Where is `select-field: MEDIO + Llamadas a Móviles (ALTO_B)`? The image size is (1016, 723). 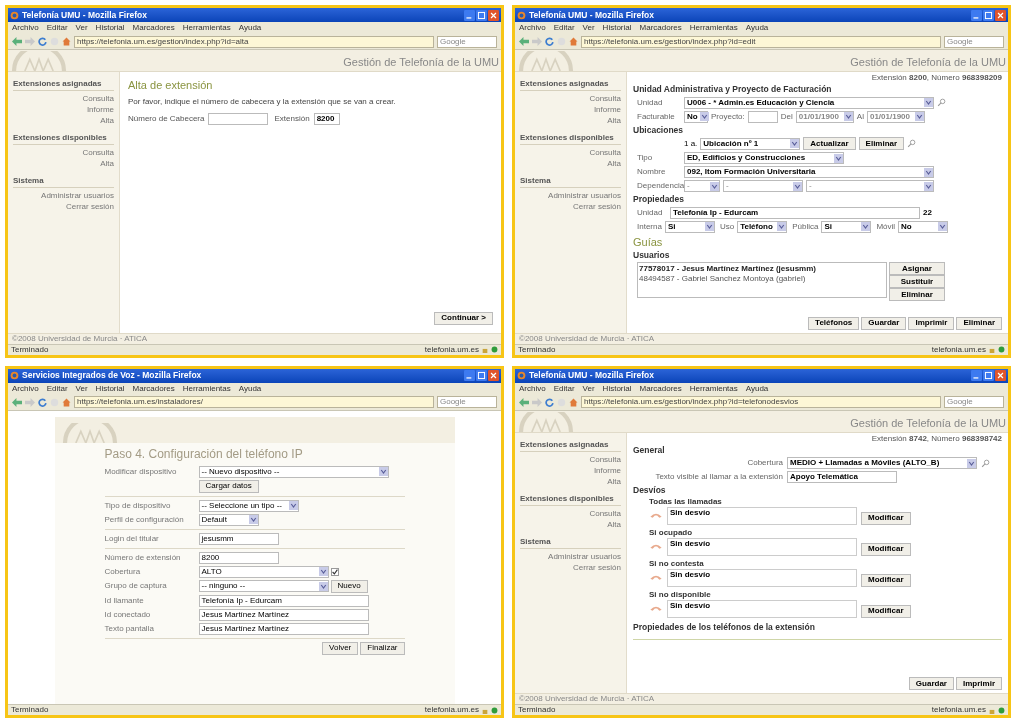 select-field: MEDIO + Llamadas a Móviles (ALTO_B) is located at coordinates (882, 463).